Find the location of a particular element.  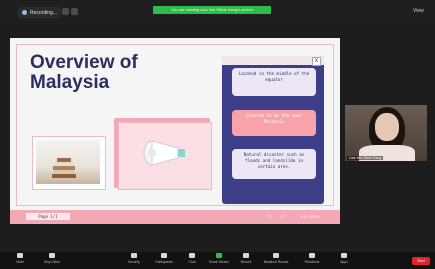

microphone-icon is located at coordinates (20, 255).